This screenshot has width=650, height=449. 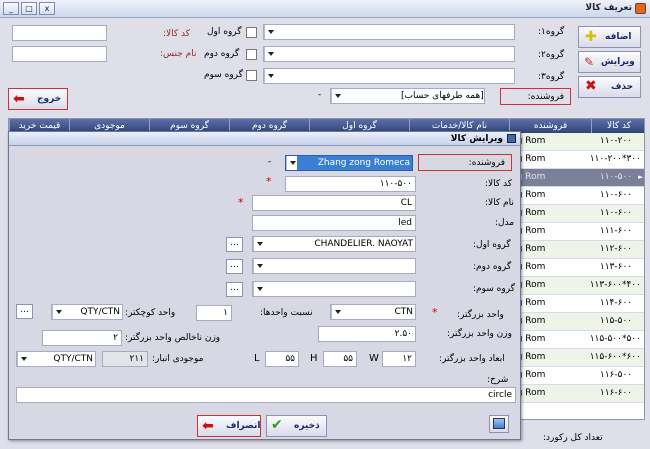 What do you see at coordinates (150, 313) in the screenshot?
I see `small-unit-label: واحد کوچکتر:` at bounding box center [150, 313].